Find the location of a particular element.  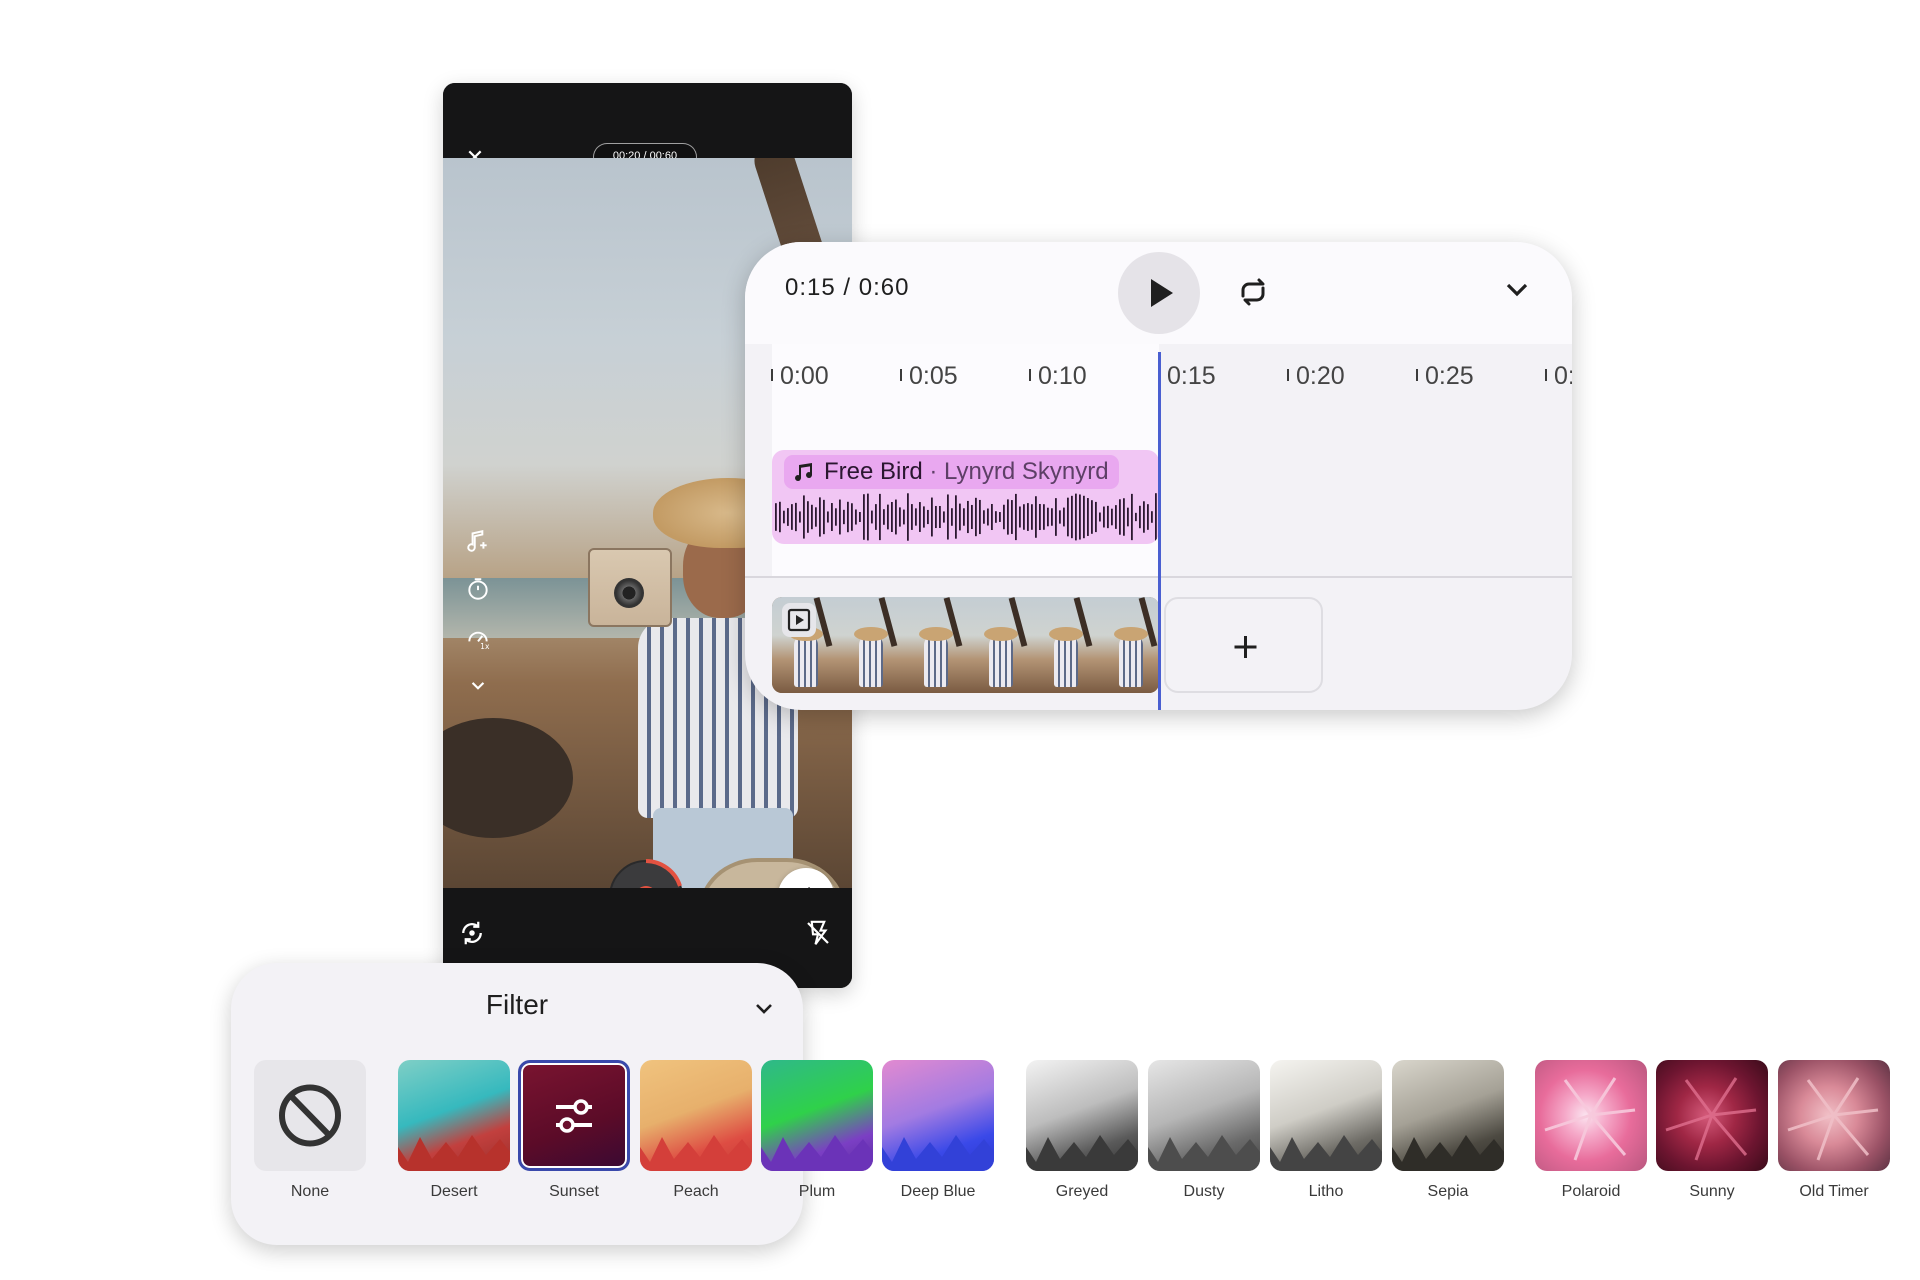

add-clip-button is located at coordinates (1243, 645).